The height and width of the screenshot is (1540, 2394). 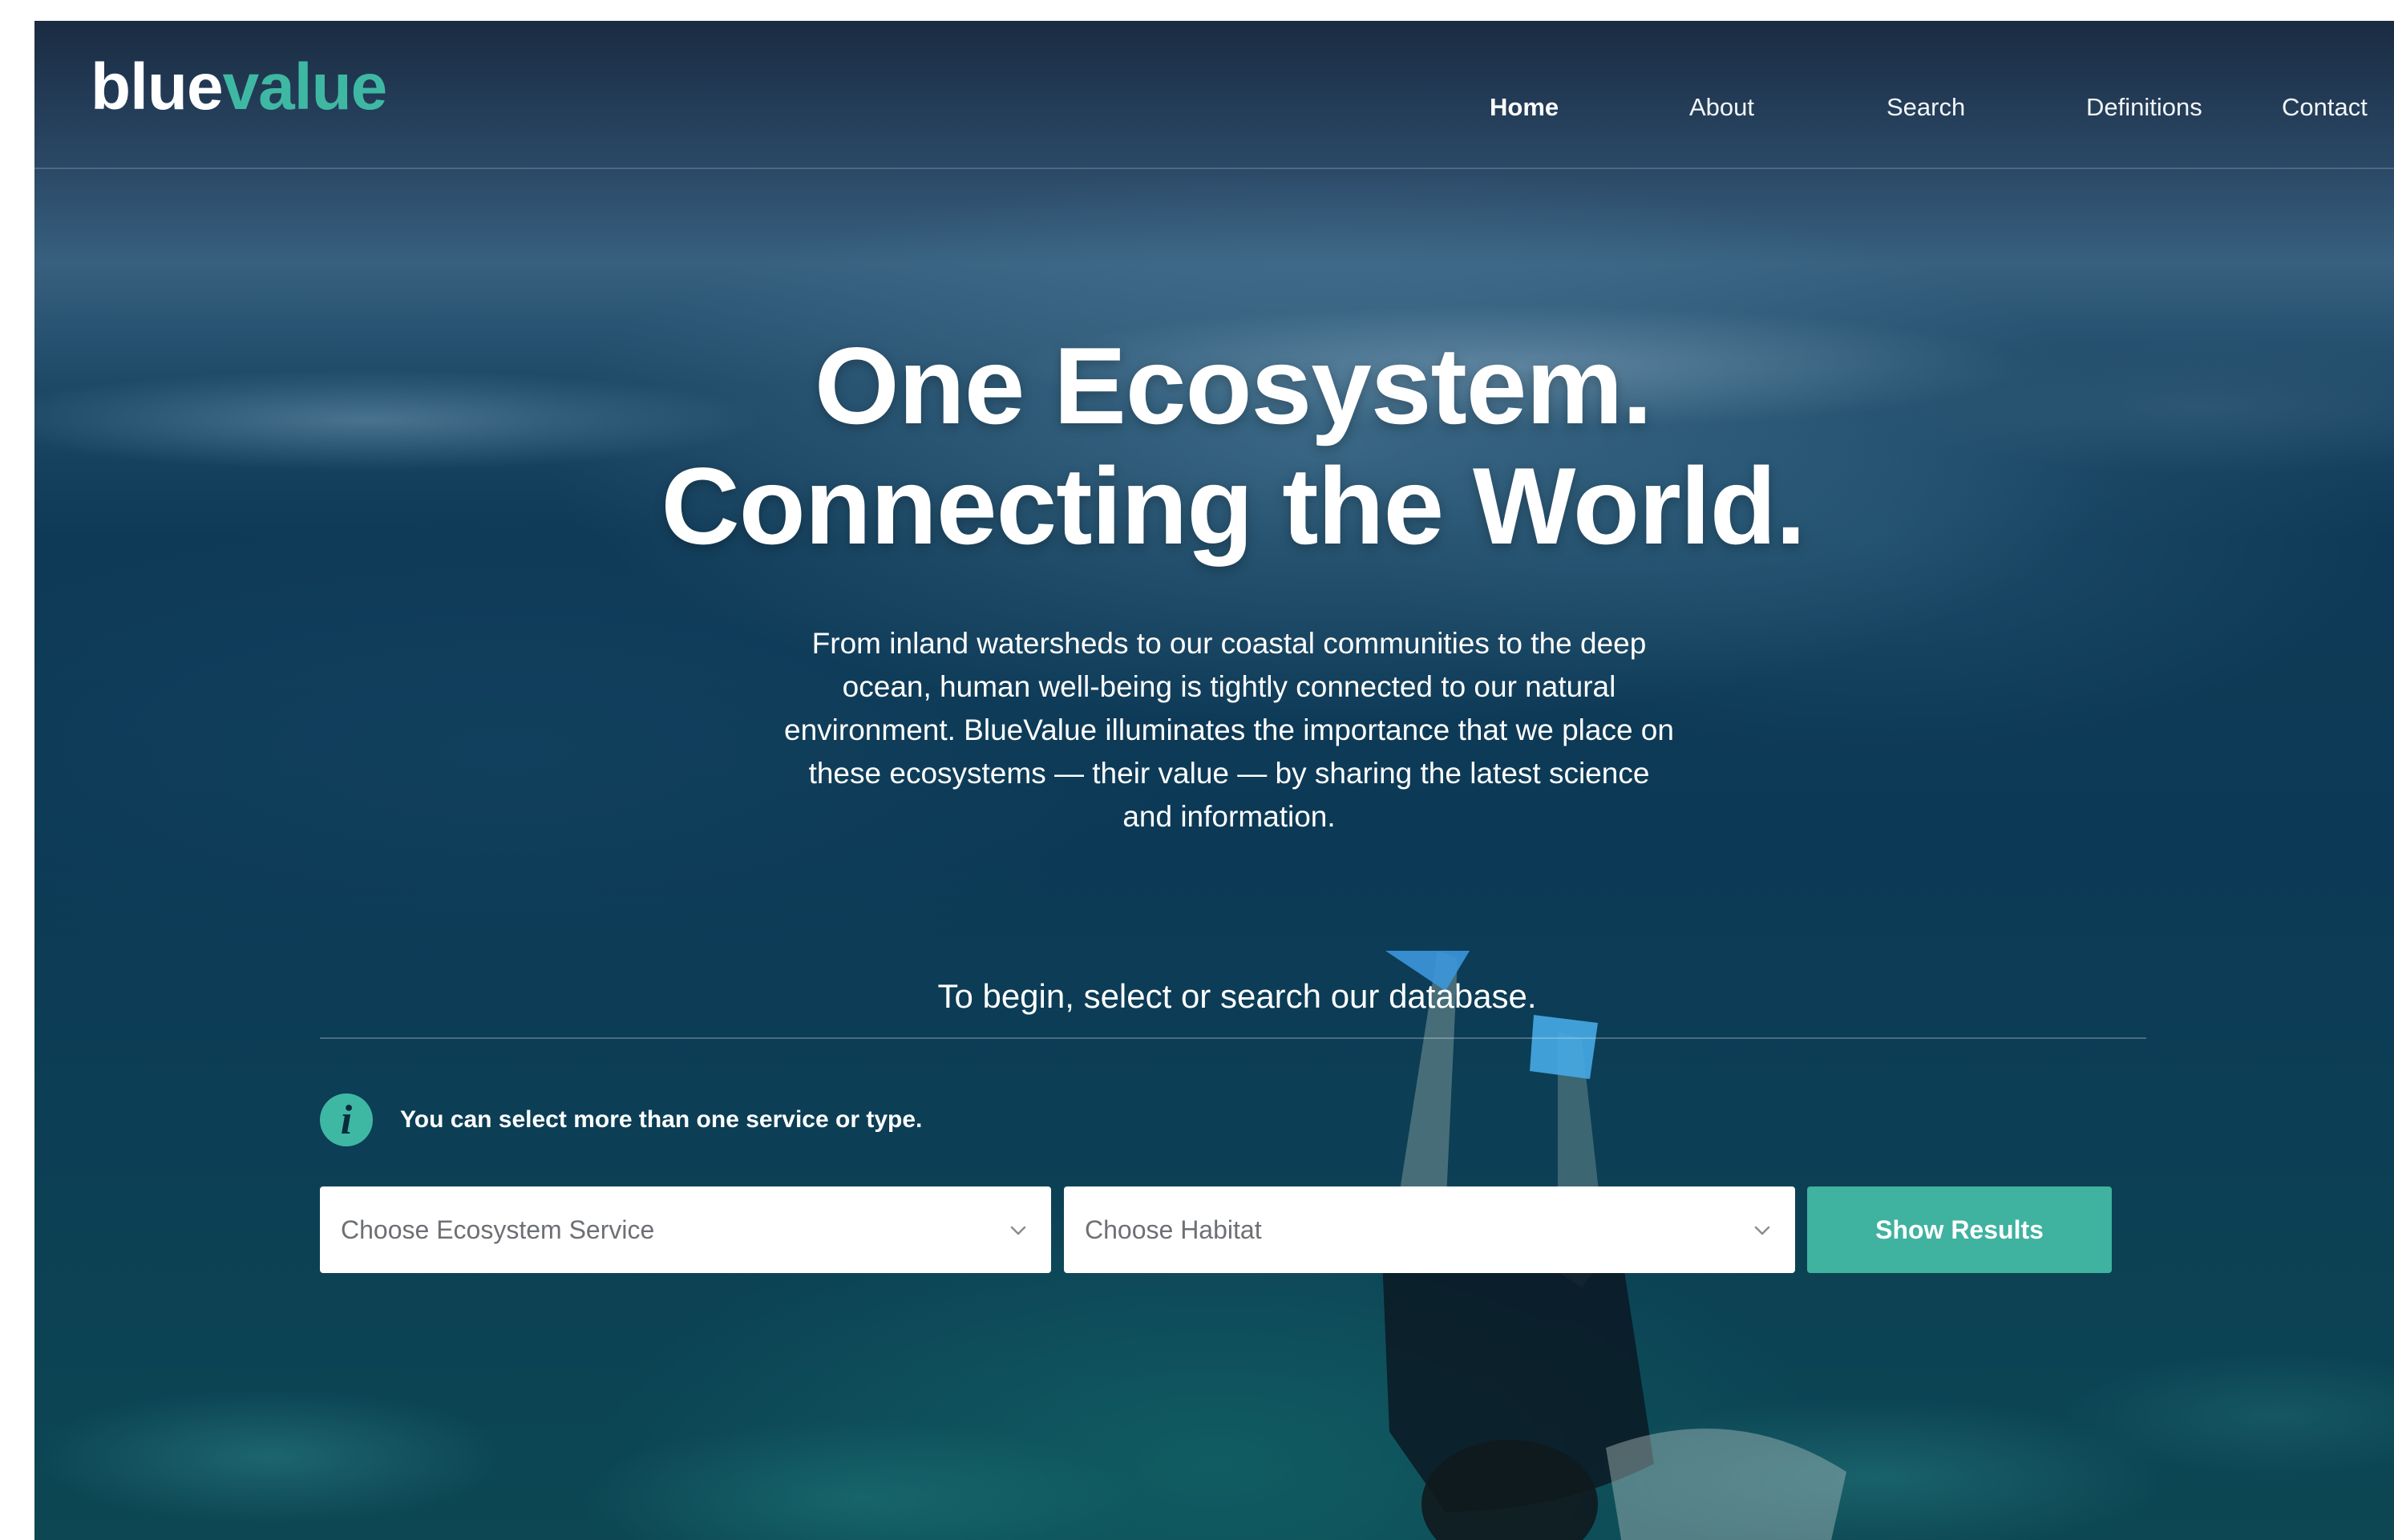 What do you see at coordinates (157, 87) in the screenshot?
I see `logo-text-blue: blue` at bounding box center [157, 87].